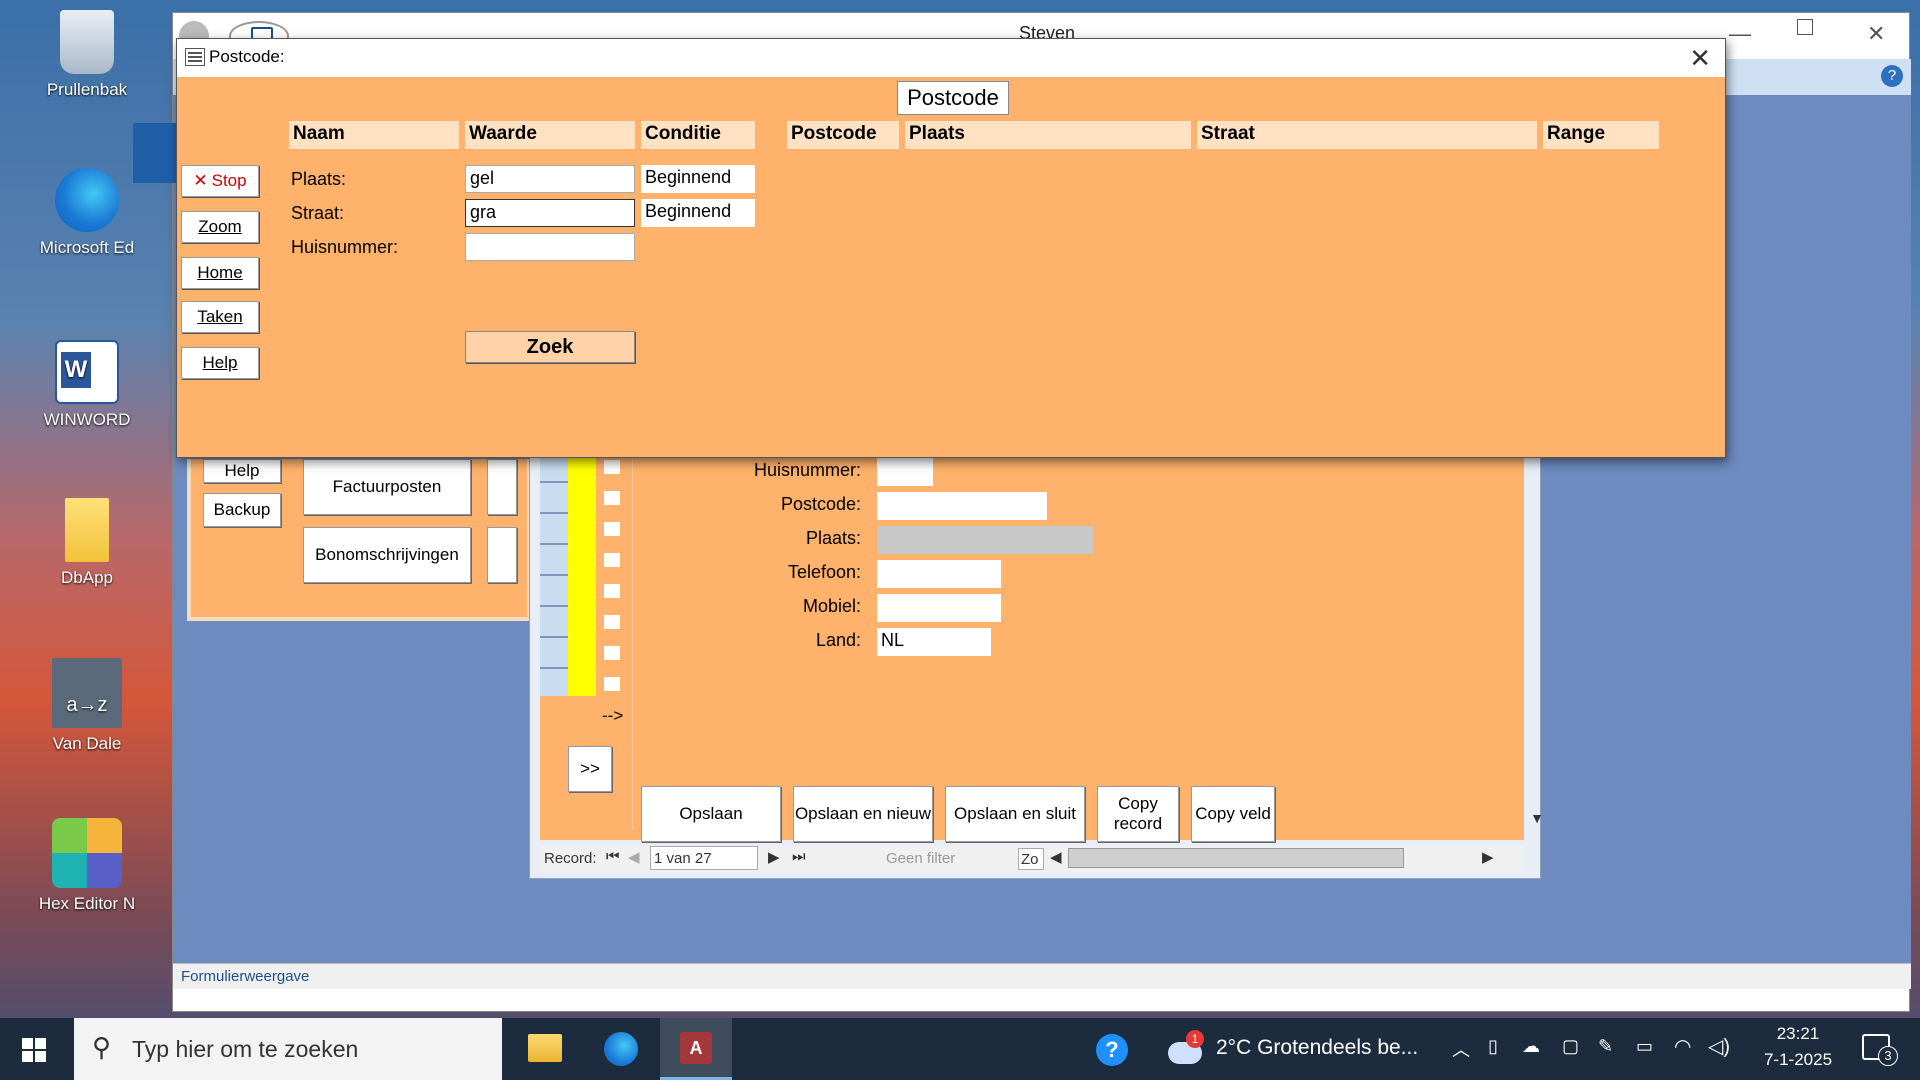  Describe the element at coordinates (220, 273) in the screenshot. I see `home-button: Home` at that location.